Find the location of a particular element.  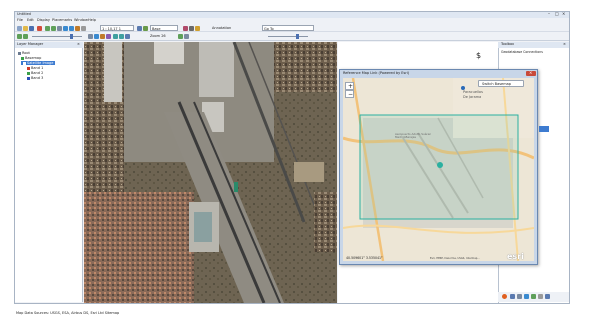

toolbox-subtitle: Geodatabase Connections is located at coordinates (522, 52).